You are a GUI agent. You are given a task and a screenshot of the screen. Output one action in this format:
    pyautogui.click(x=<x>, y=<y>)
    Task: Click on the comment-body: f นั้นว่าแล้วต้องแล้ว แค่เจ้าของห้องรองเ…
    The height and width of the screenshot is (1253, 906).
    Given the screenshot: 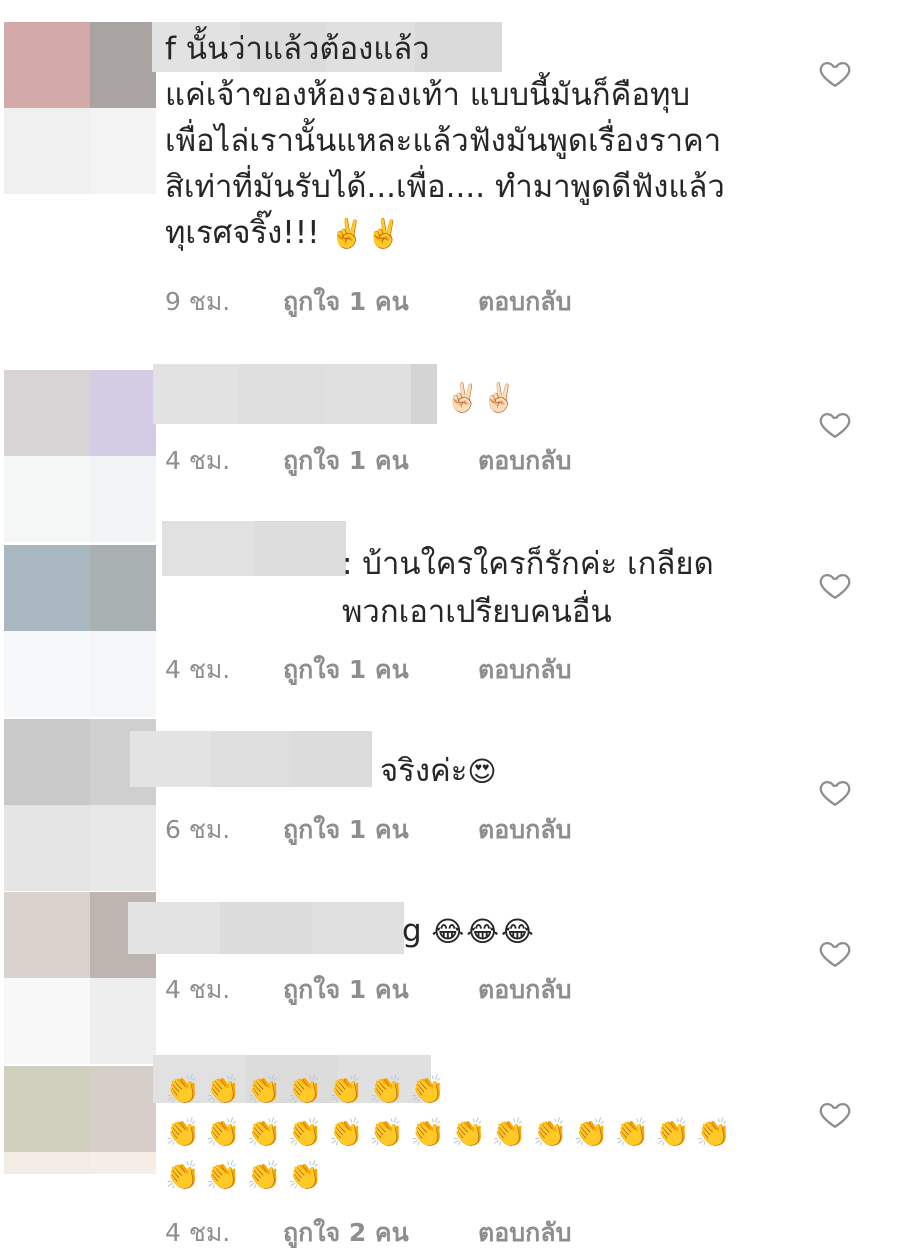 What is the action you would take?
    pyautogui.click(x=445, y=141)
    